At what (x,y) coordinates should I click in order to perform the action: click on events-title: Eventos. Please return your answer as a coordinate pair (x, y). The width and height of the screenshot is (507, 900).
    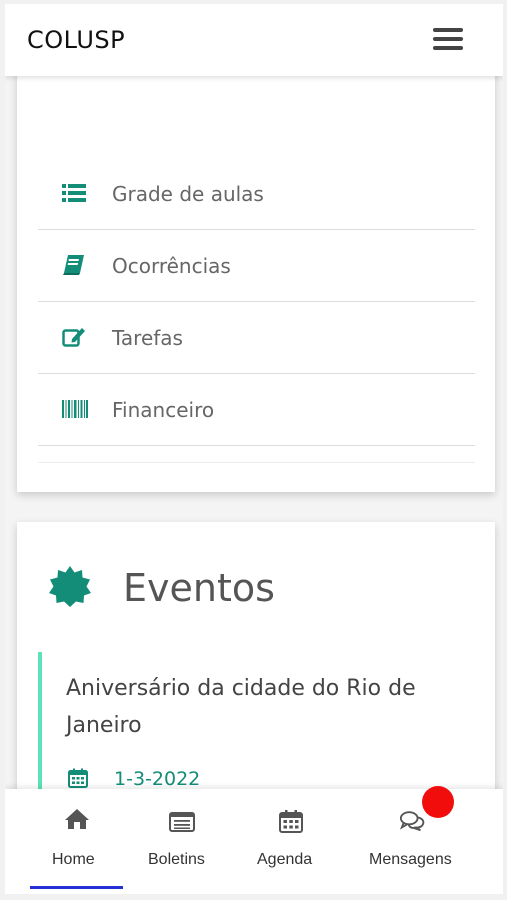
    Looking at the image, I should click on (199, 588).